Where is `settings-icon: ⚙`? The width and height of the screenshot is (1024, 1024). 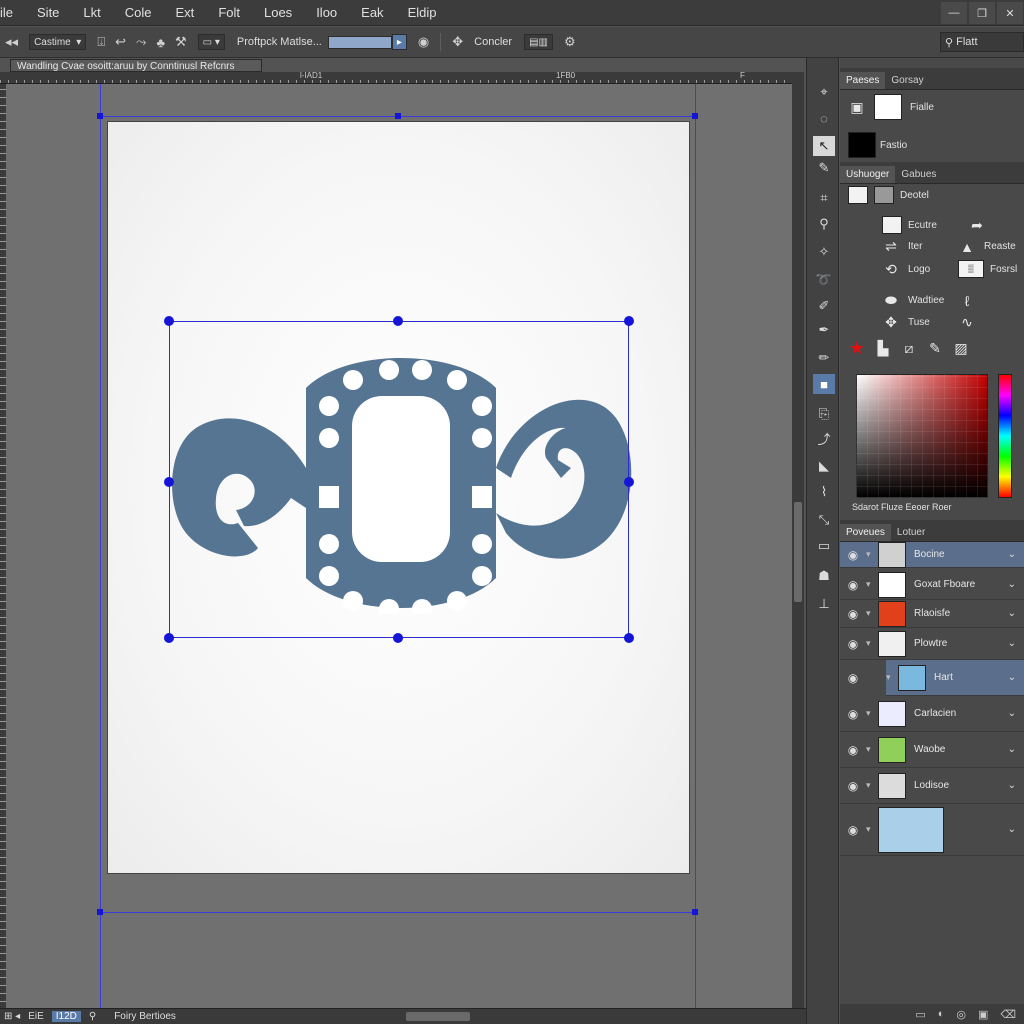 settings-icon: ⚙ is located at coordinates (570, 42).